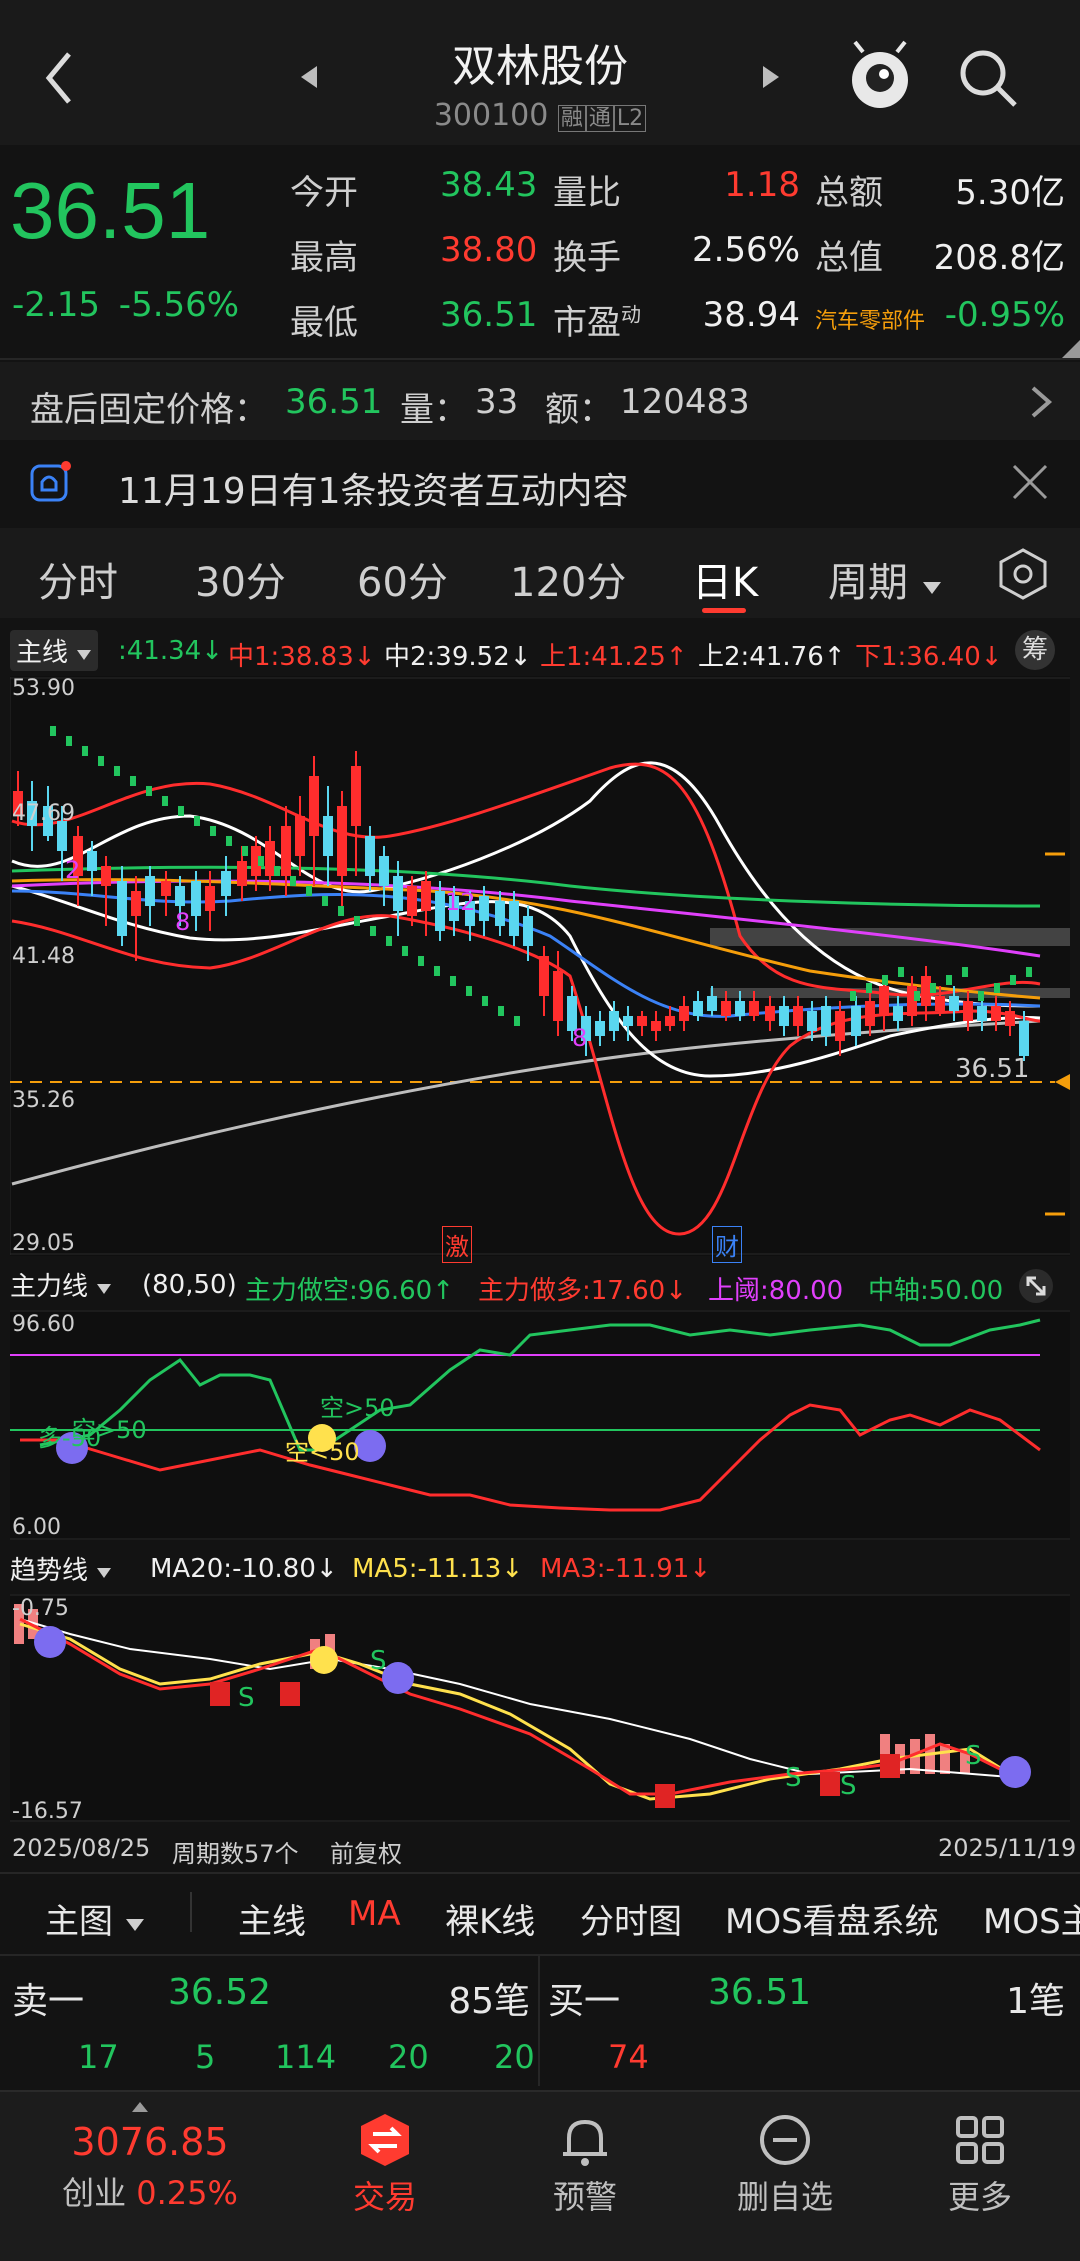 This screenshot has width=1080, height=2261. What do you see at coordinates (244, 1569) in the screenshot?
I see `trend-value-0: MA20:-10.80↓` at bounding box center [244, 1569].